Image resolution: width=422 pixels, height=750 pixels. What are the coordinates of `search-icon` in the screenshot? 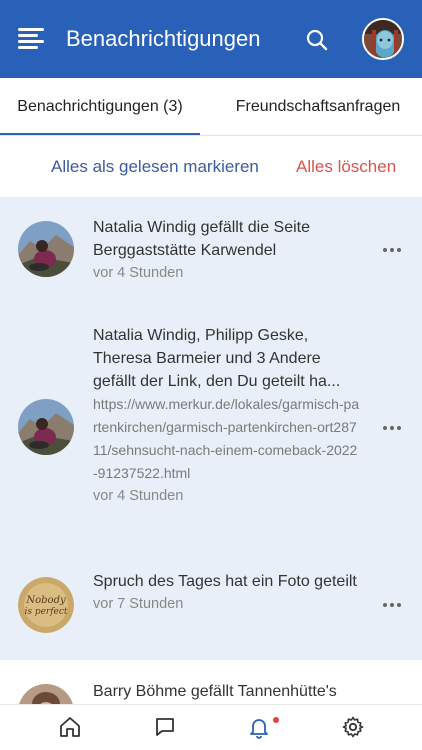 It's located at (317, 40).